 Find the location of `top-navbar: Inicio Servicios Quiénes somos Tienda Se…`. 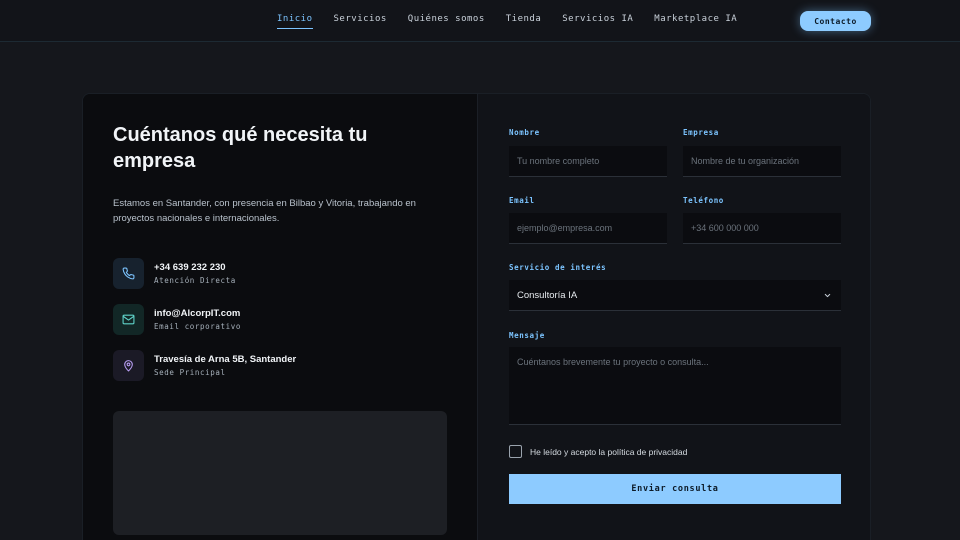

top-navbar: Inicio Servicios Quiénes somos Tienda Se… is located at coordinates (480, 21).